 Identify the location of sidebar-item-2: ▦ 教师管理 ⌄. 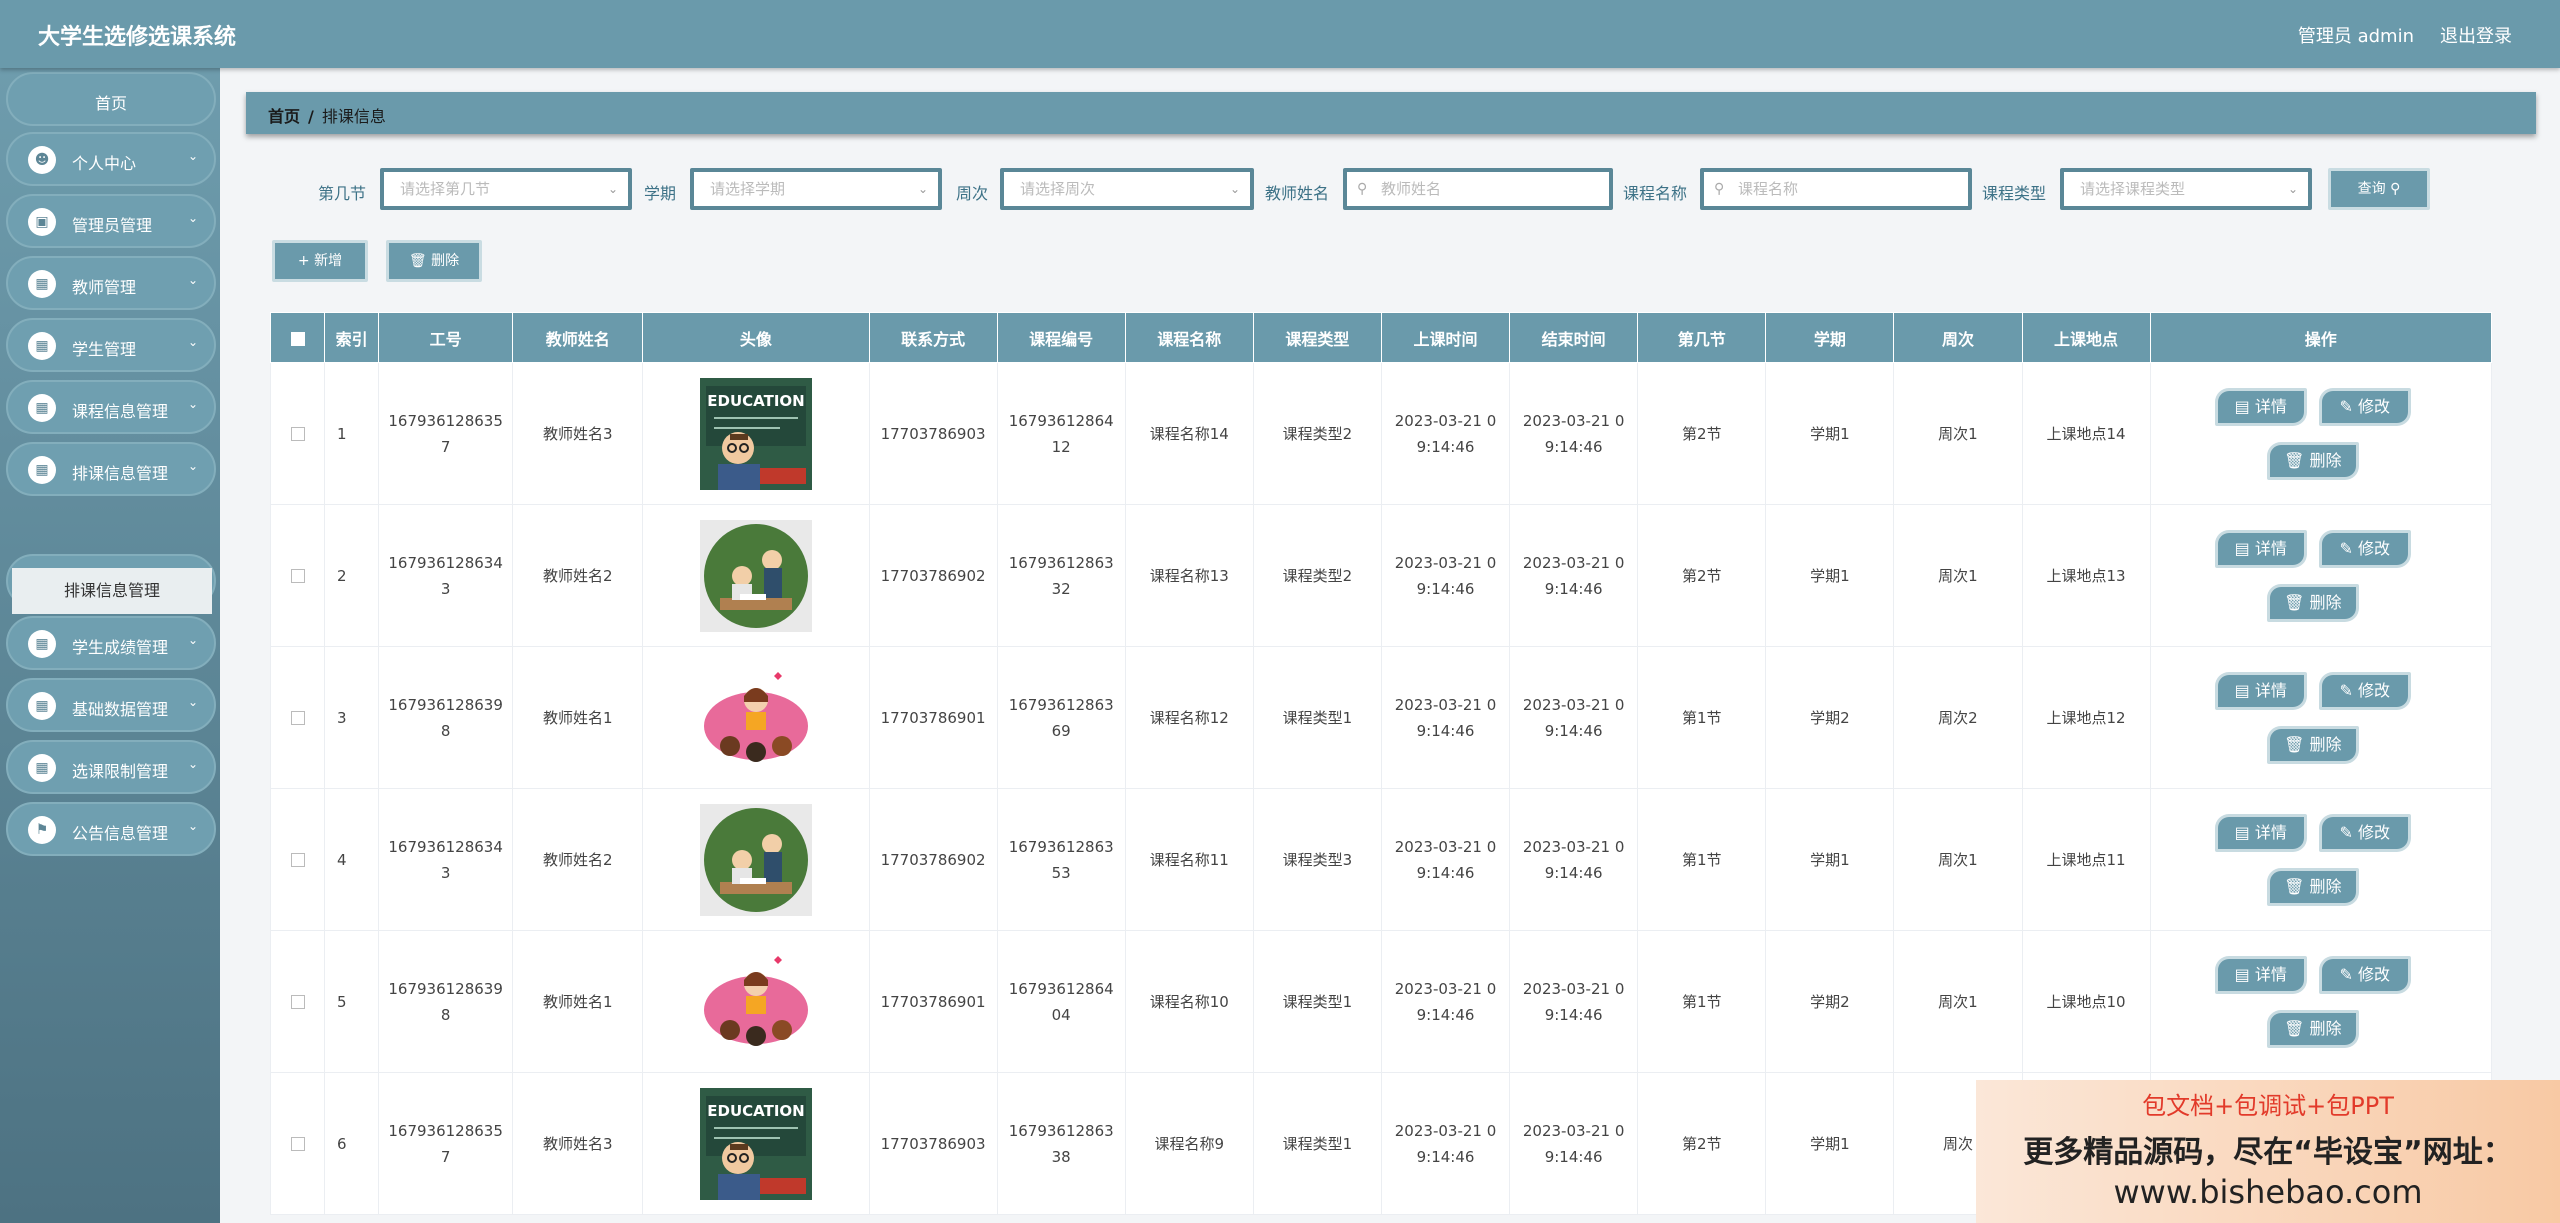
(111, 283).